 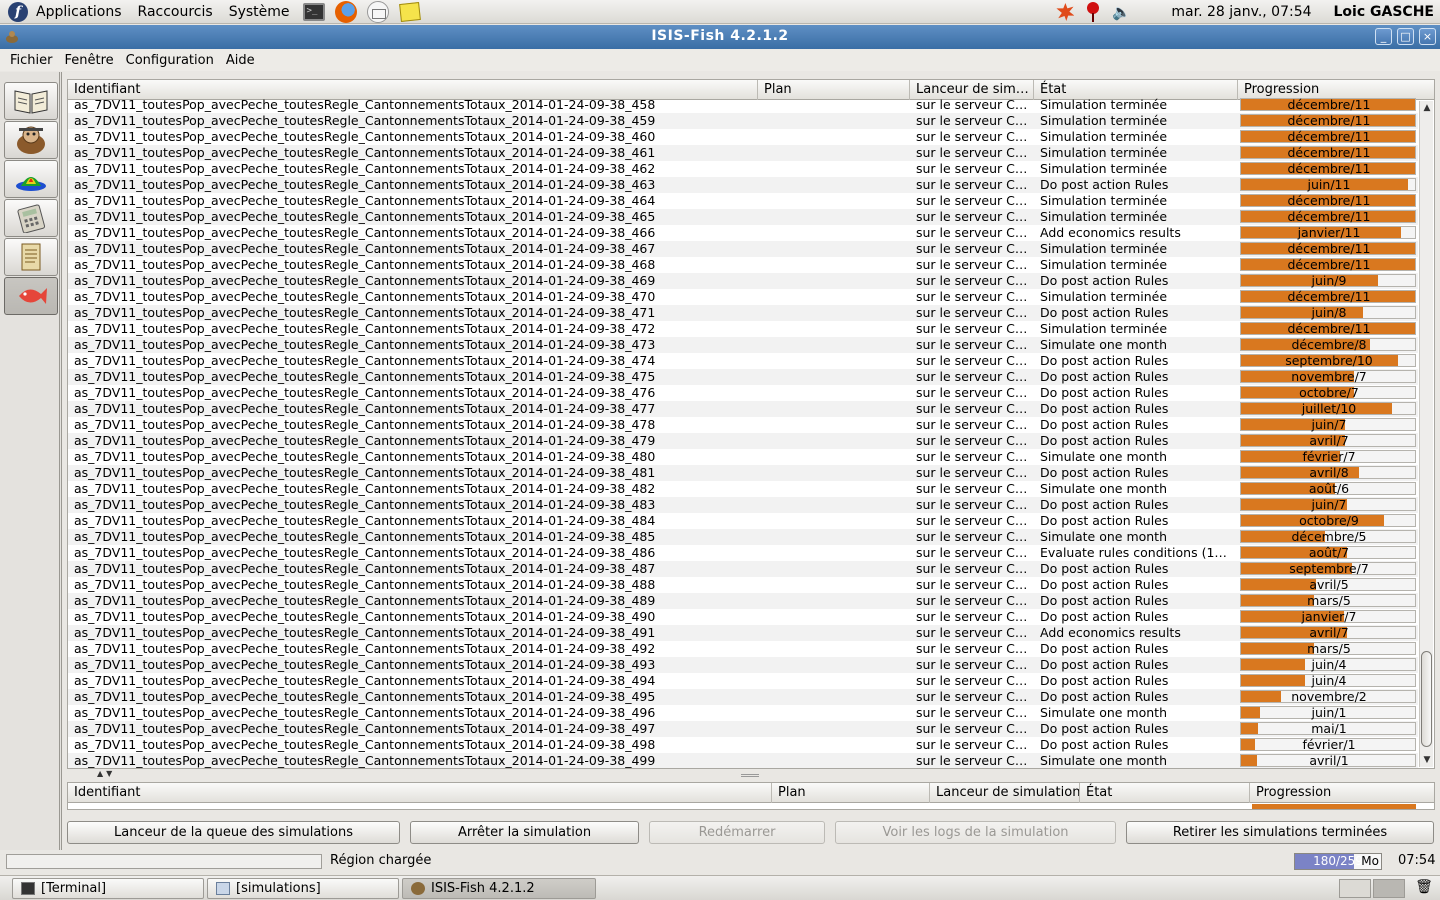 I want to click on tool-results-button, so click(x=31, y=179).